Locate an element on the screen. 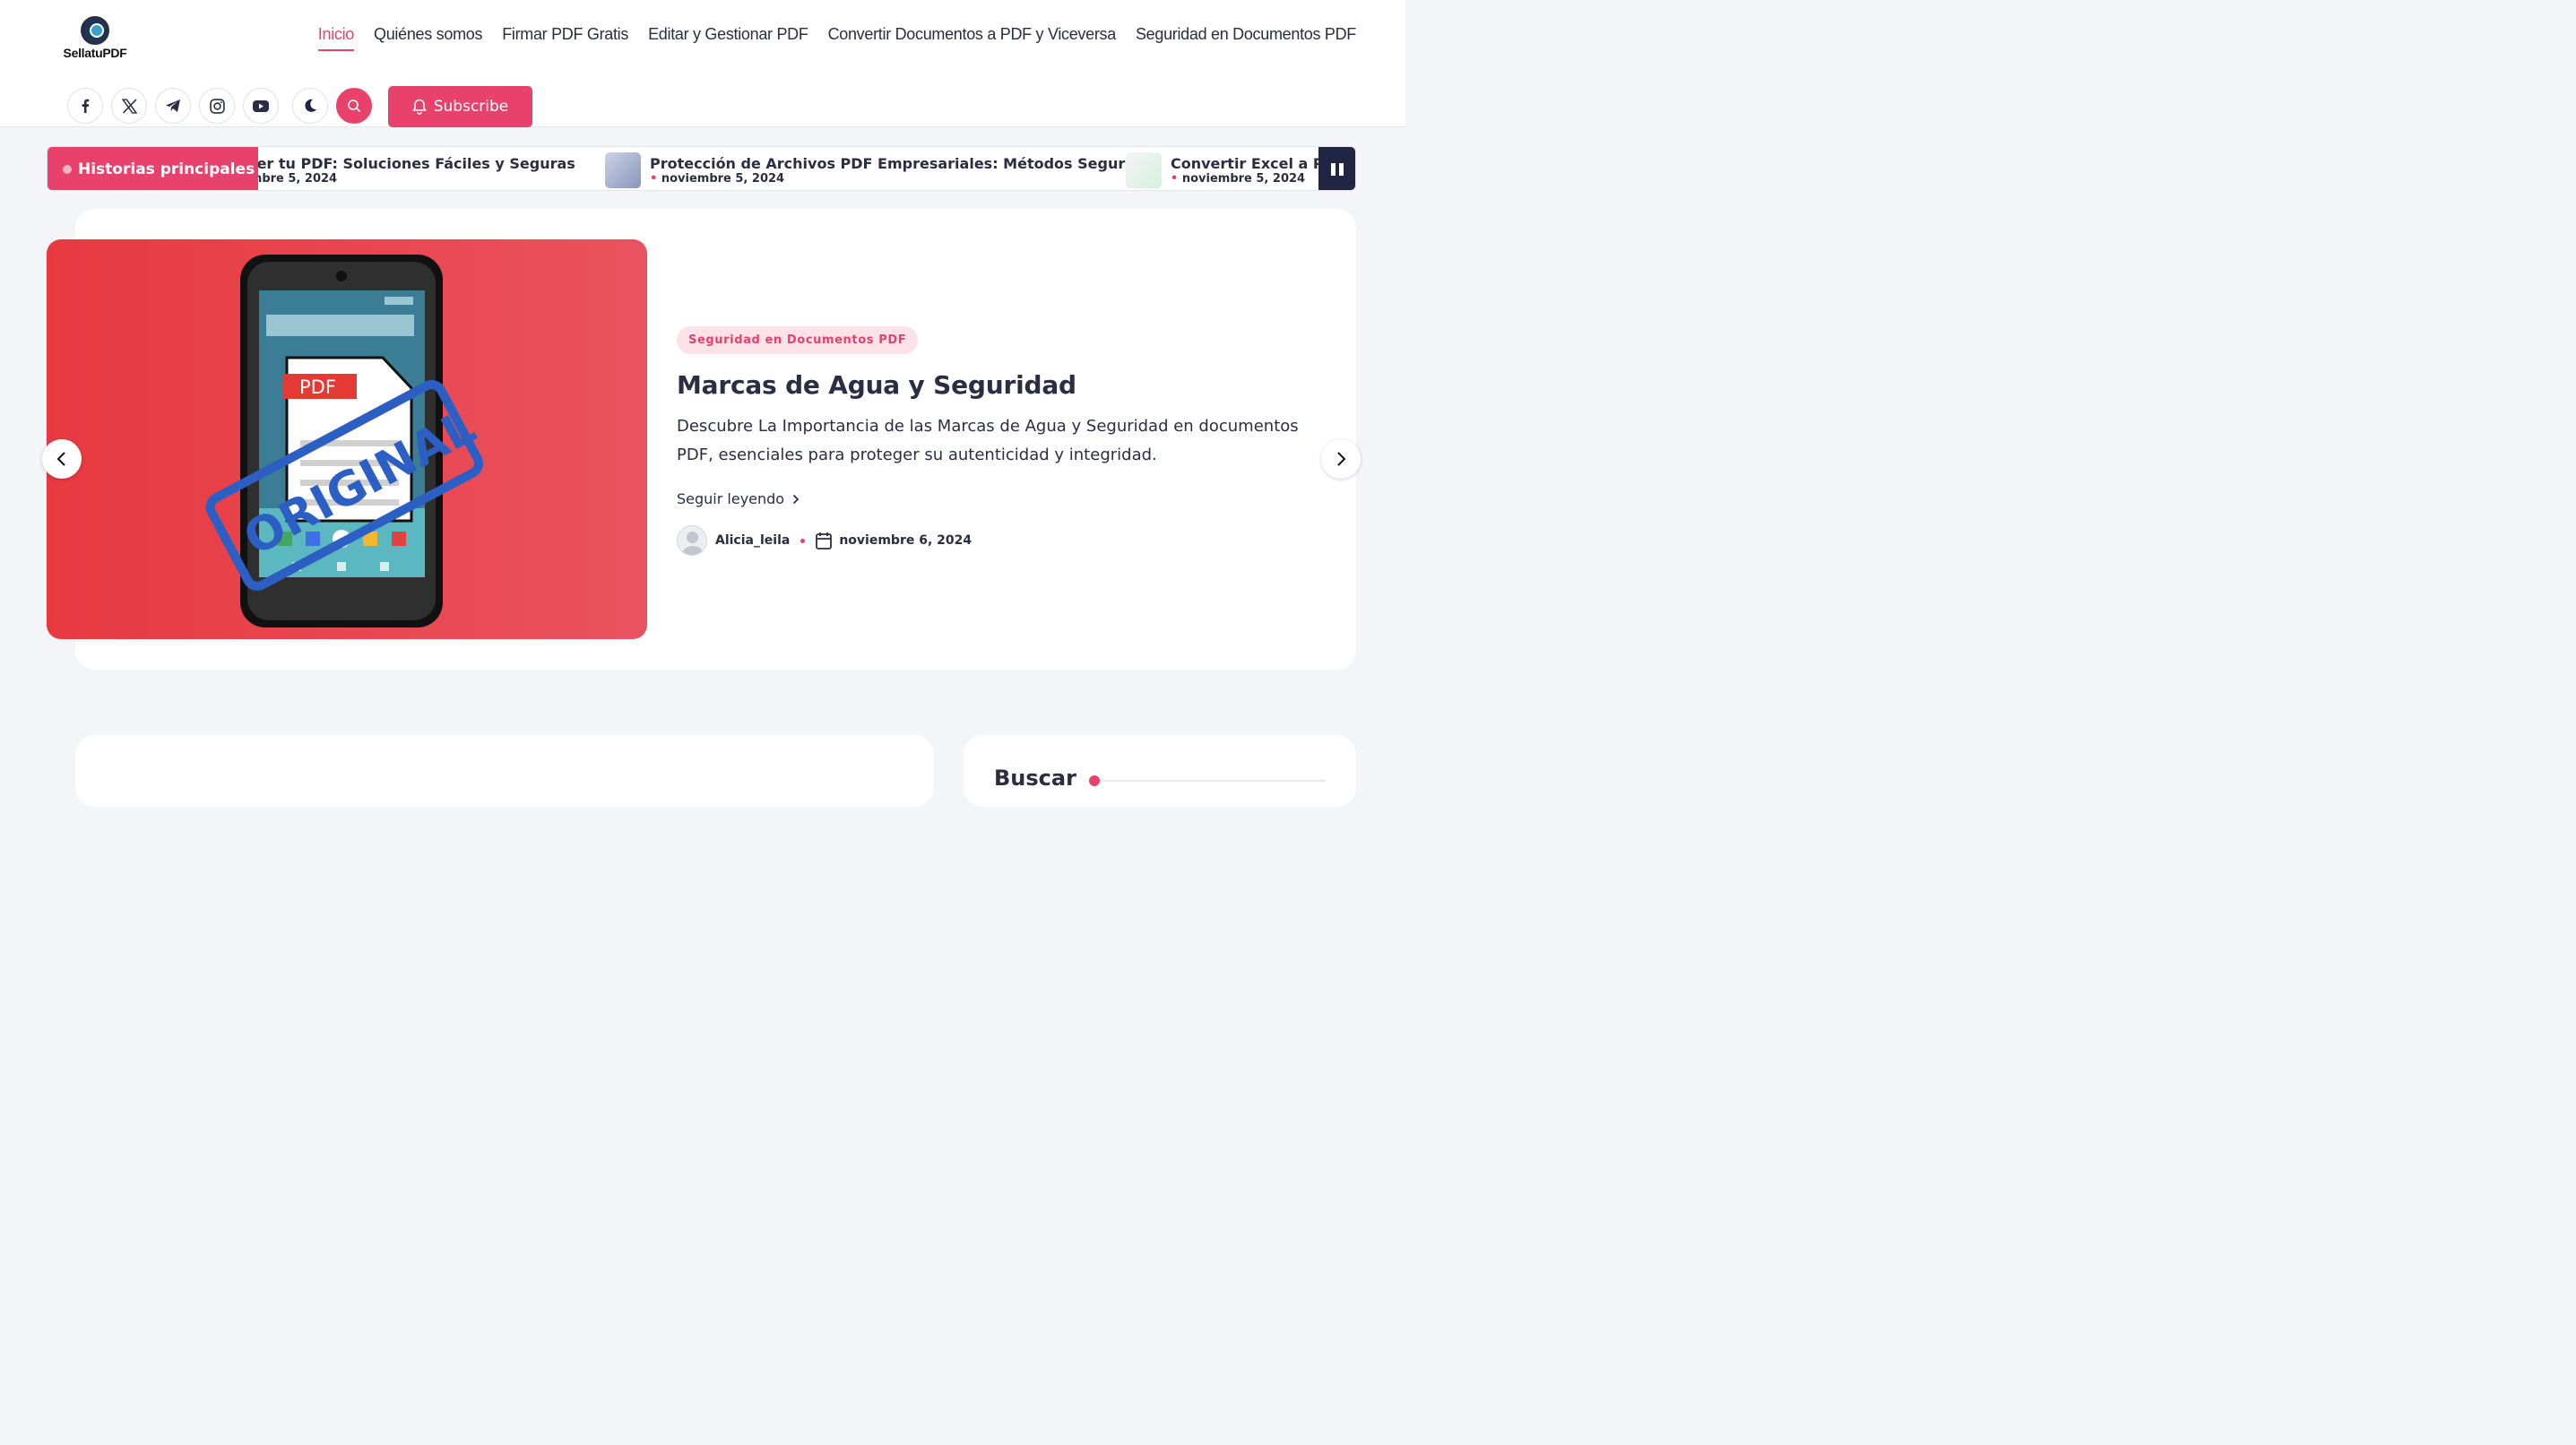 The height and width of the screenshot is (1445, 2576). ticker-pause-button is located at coordinates (1336, 168).